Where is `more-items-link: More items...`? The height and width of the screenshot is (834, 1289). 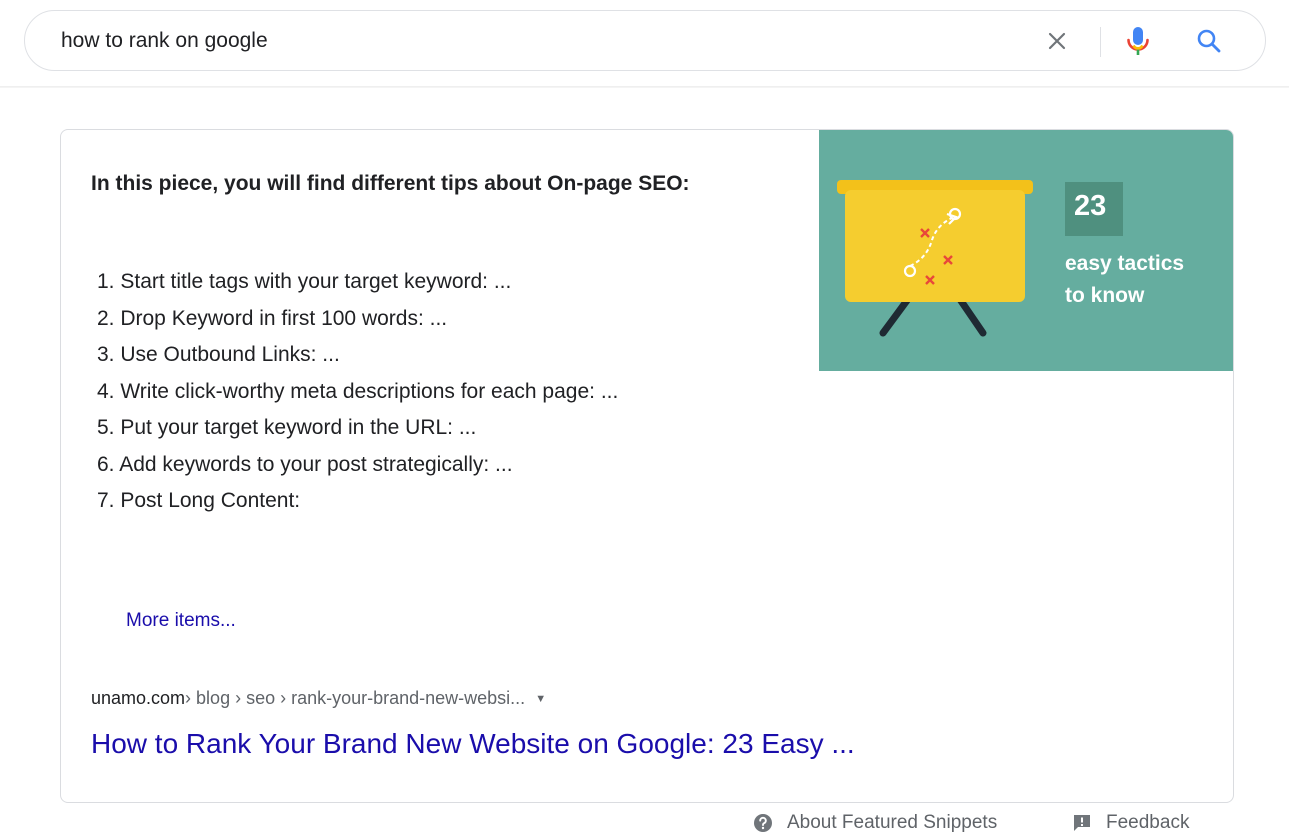 more-items-link: More items... is located at coordinates (181, 621).